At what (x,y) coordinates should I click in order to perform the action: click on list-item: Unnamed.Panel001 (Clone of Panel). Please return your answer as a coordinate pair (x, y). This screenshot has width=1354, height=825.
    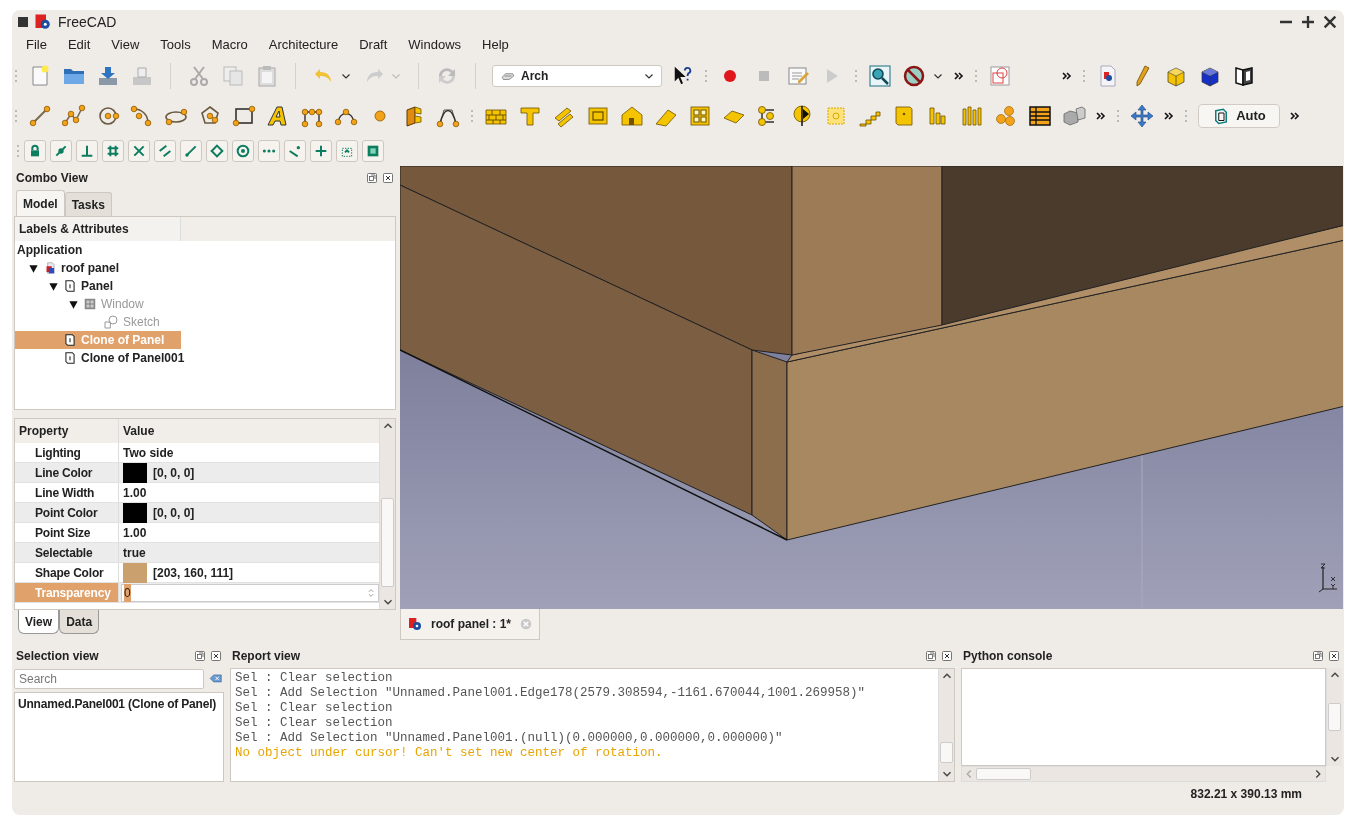
    Looking at the image, I should click on (119, 704).